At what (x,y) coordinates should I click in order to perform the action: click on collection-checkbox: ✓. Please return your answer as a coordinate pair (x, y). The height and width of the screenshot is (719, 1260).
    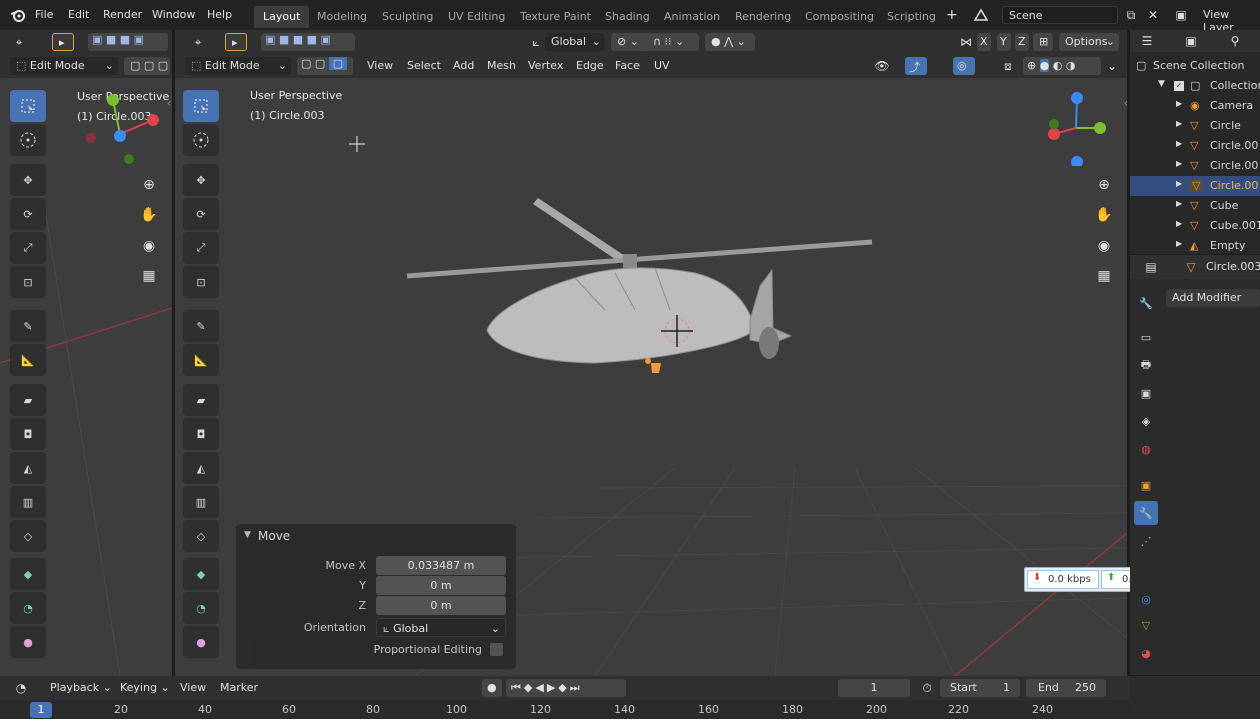
    Looking at the image, I should click on (1179, 86).